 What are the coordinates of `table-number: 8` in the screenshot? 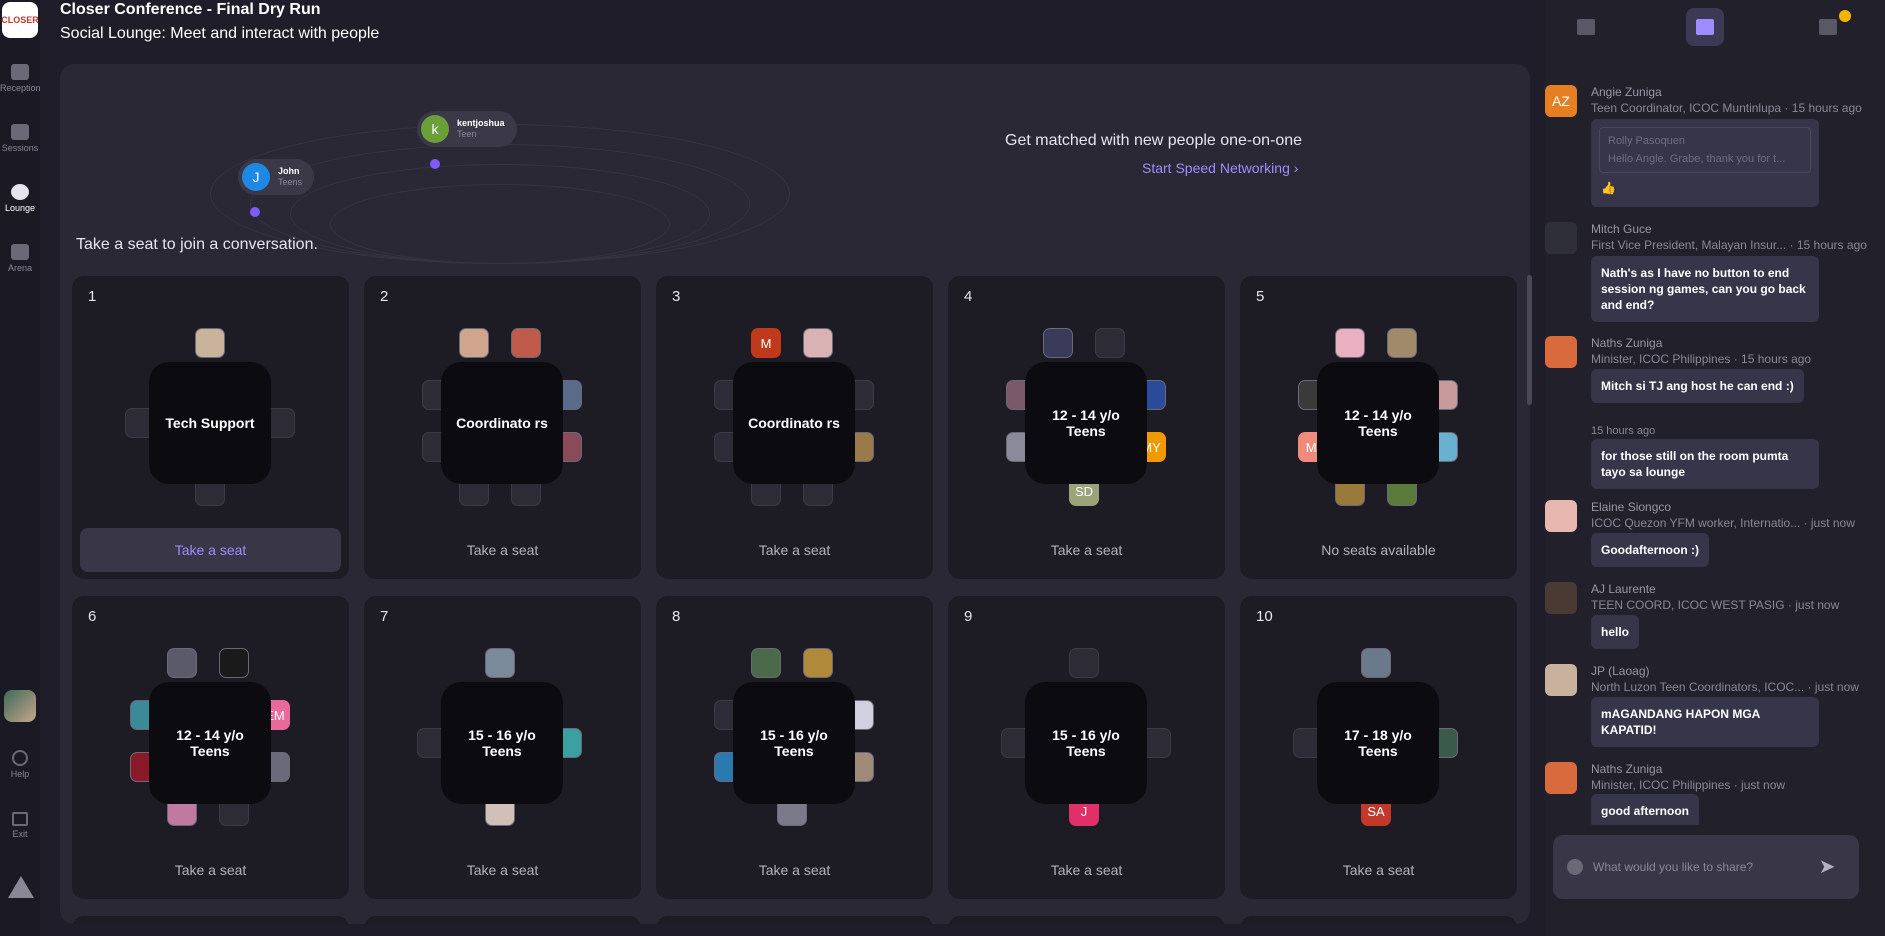 It's located at (676, 616).